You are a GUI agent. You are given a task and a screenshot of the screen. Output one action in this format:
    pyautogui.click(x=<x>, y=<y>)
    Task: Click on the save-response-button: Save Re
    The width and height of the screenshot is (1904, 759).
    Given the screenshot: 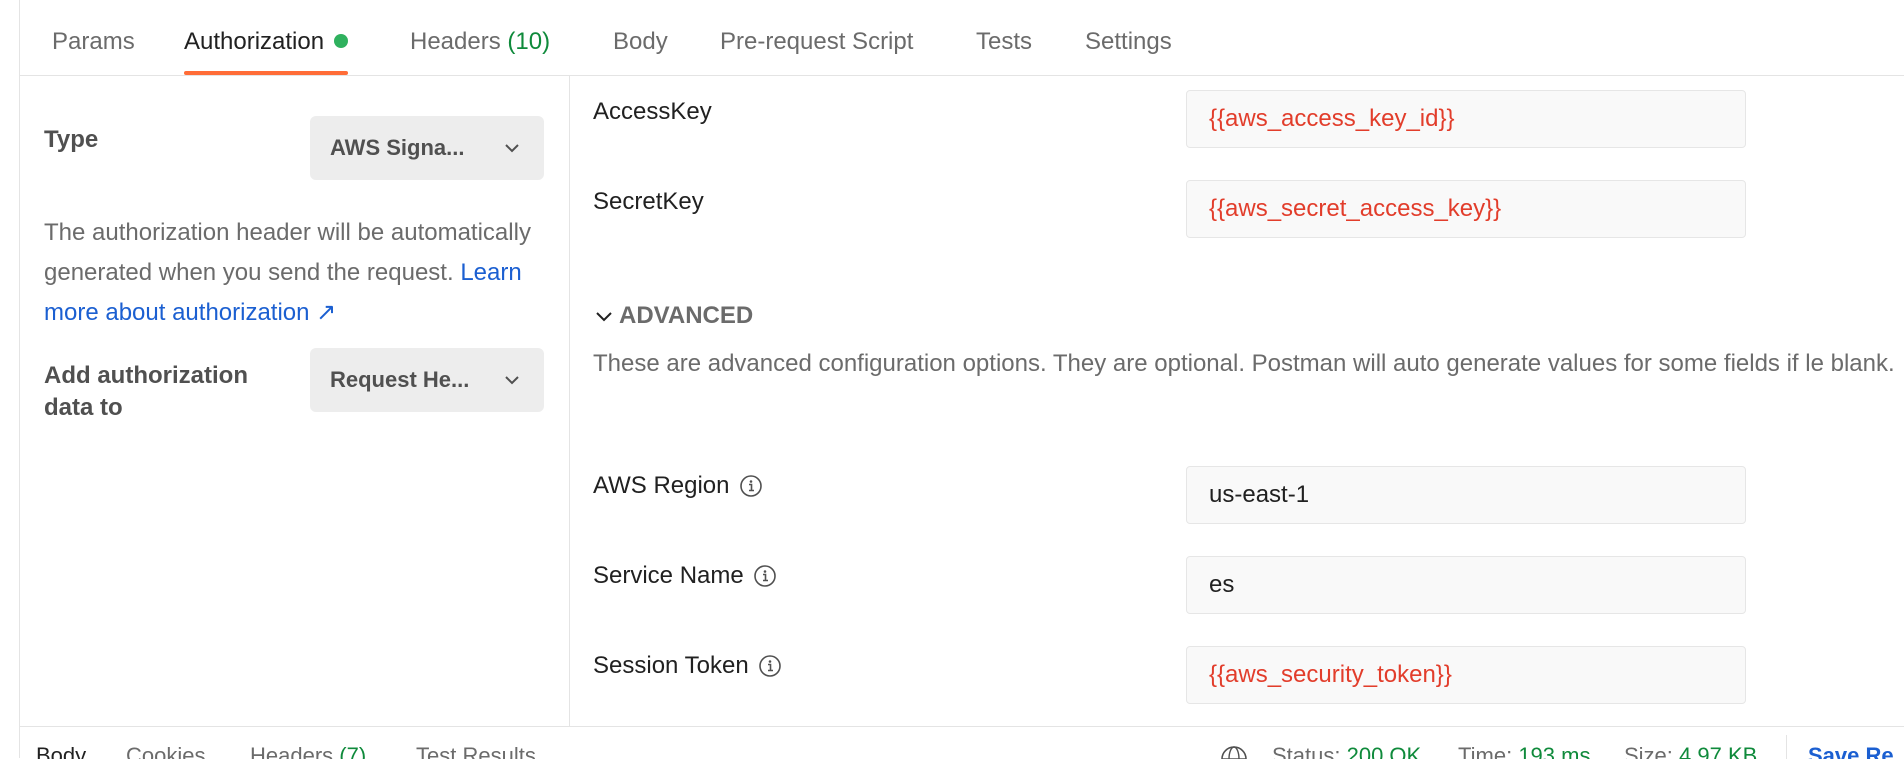 What is the action you would take?
    pyautogui.click(x=1851, y=751)
    